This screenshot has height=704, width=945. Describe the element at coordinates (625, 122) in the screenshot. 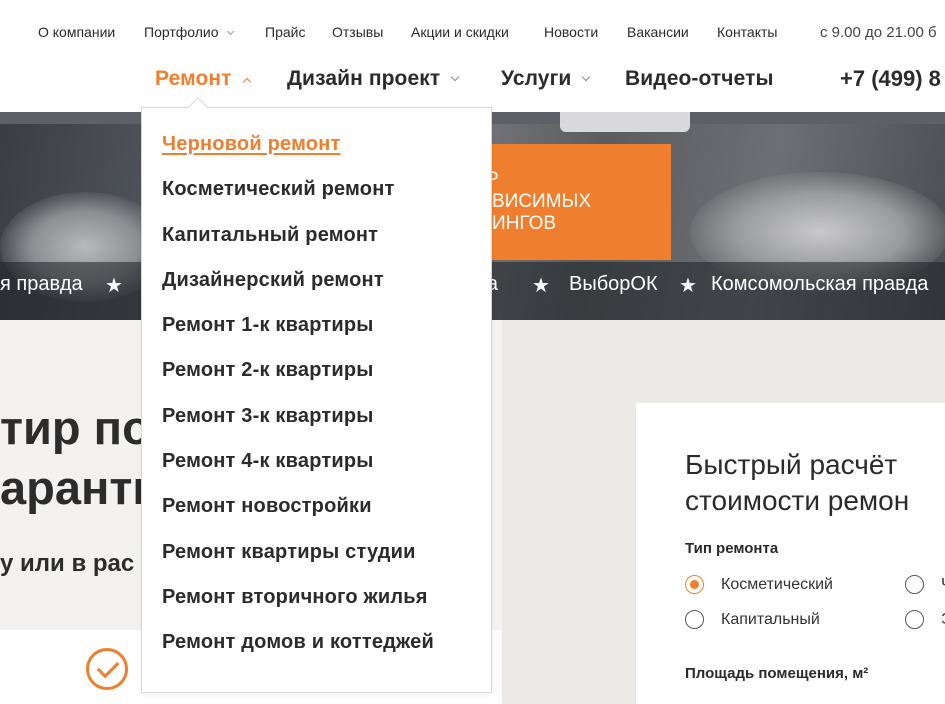

I see `hero-lamp` at that location.